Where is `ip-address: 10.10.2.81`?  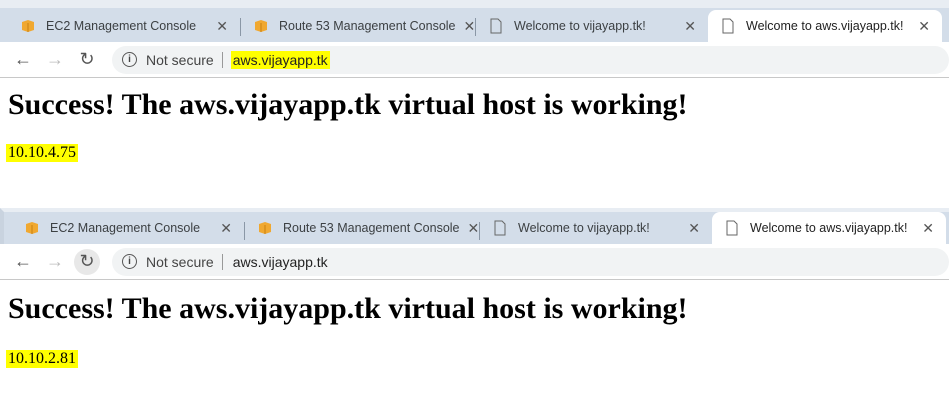
ip-address: 10.10.2.81 is located at coordinates (42, 359).